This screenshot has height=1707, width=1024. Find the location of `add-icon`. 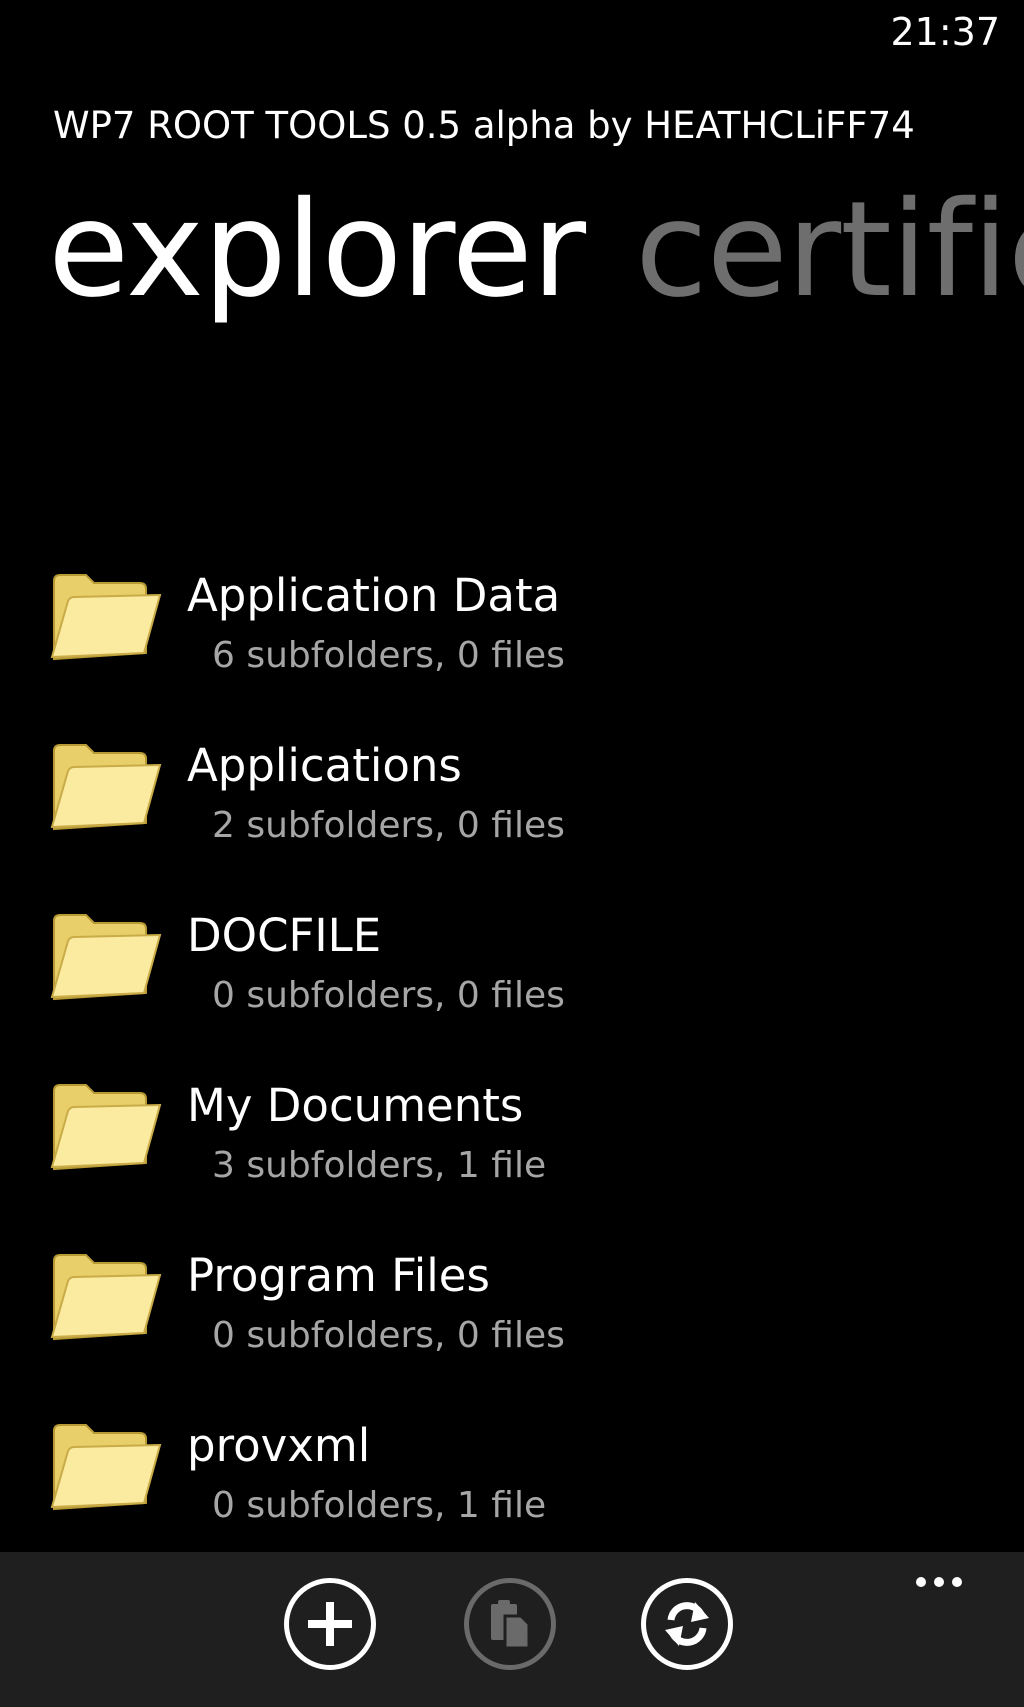

add-icon is located at coordinates (330, 1624).